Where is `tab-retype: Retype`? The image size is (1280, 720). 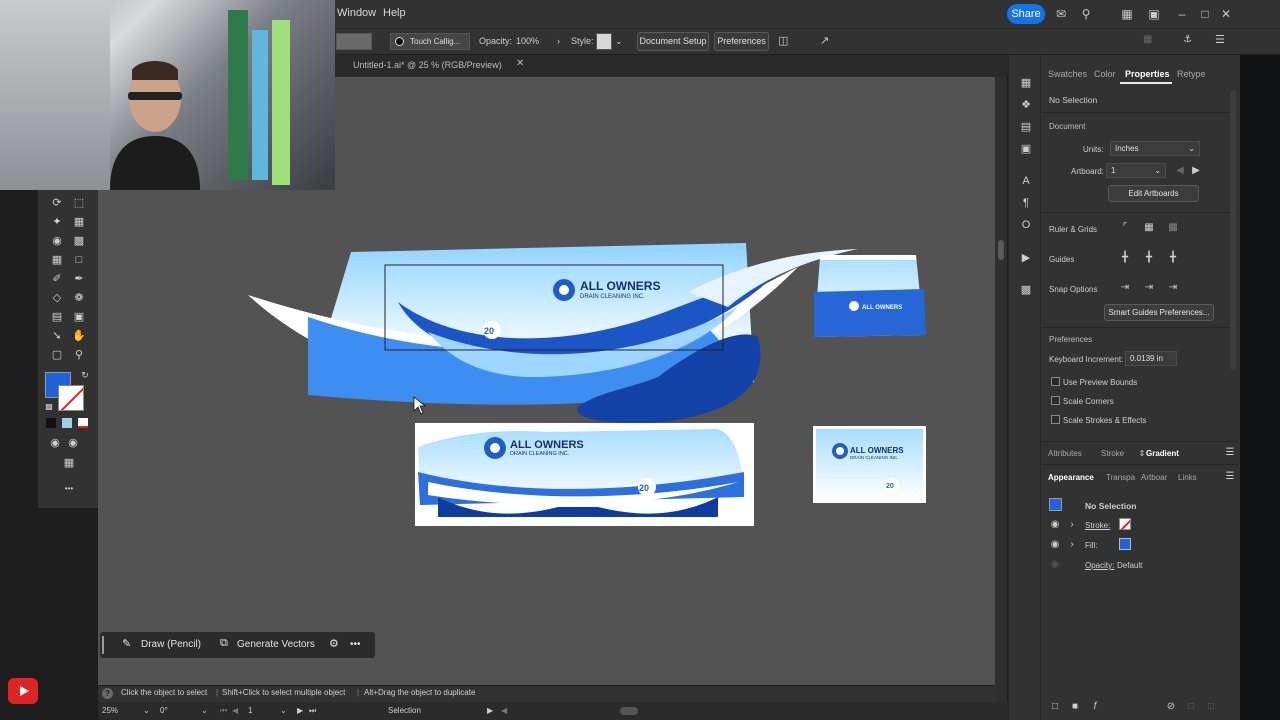 tab-retype: Retype is located at coordinates (1191, 74).